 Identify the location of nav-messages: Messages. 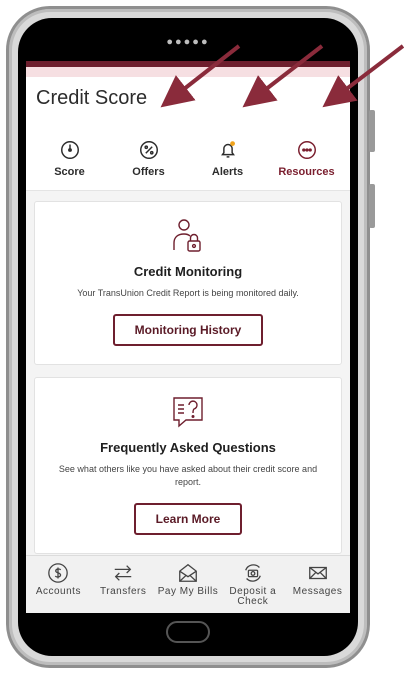
(317, 587).